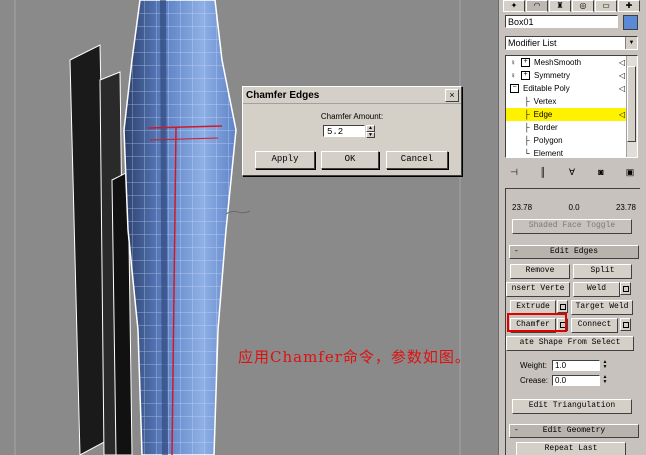 Image resolution: width=646 pixels, height=455 pixels. What do you see at coordinates (537, 322) in the screenshot?
I see `chamfer-highlight-box` at bounding box center [537, 322].